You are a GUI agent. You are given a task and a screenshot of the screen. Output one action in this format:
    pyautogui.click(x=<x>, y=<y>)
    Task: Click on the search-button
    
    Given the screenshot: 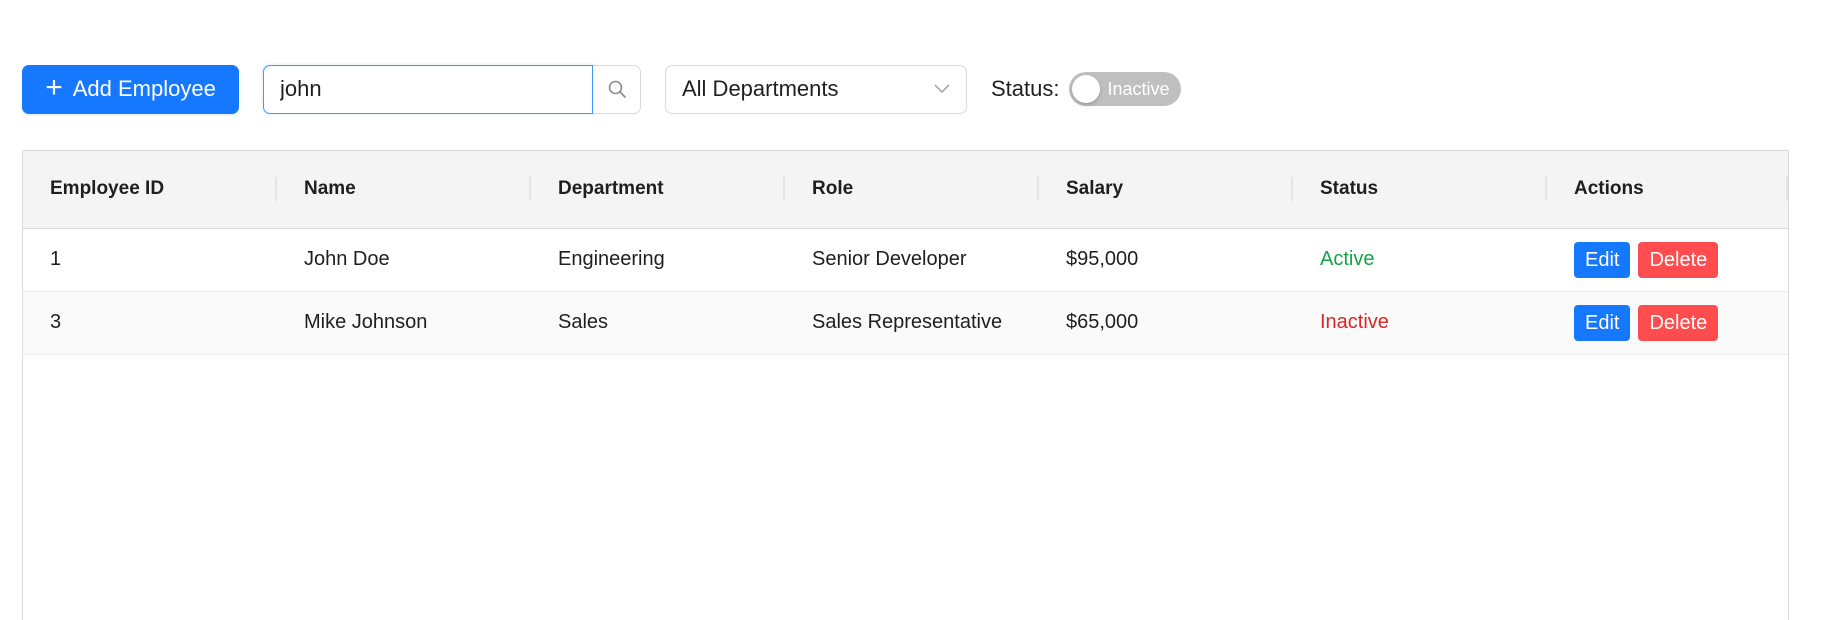 What is the action you would take?
    pyautogui.click(x=617, y=89)
    